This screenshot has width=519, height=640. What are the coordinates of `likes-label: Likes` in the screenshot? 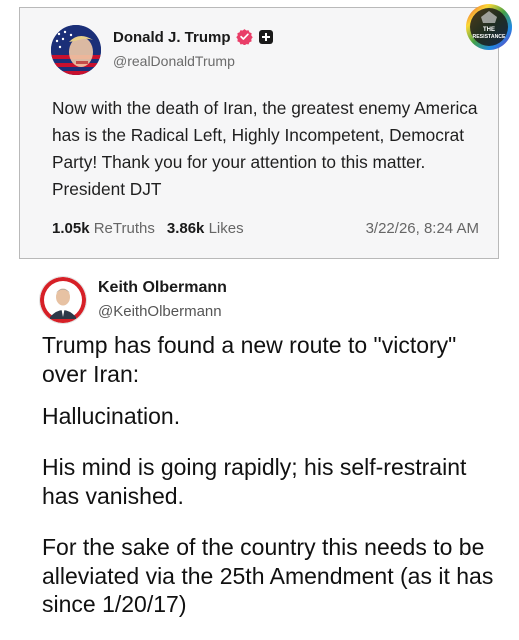 It's located at (226, 228).